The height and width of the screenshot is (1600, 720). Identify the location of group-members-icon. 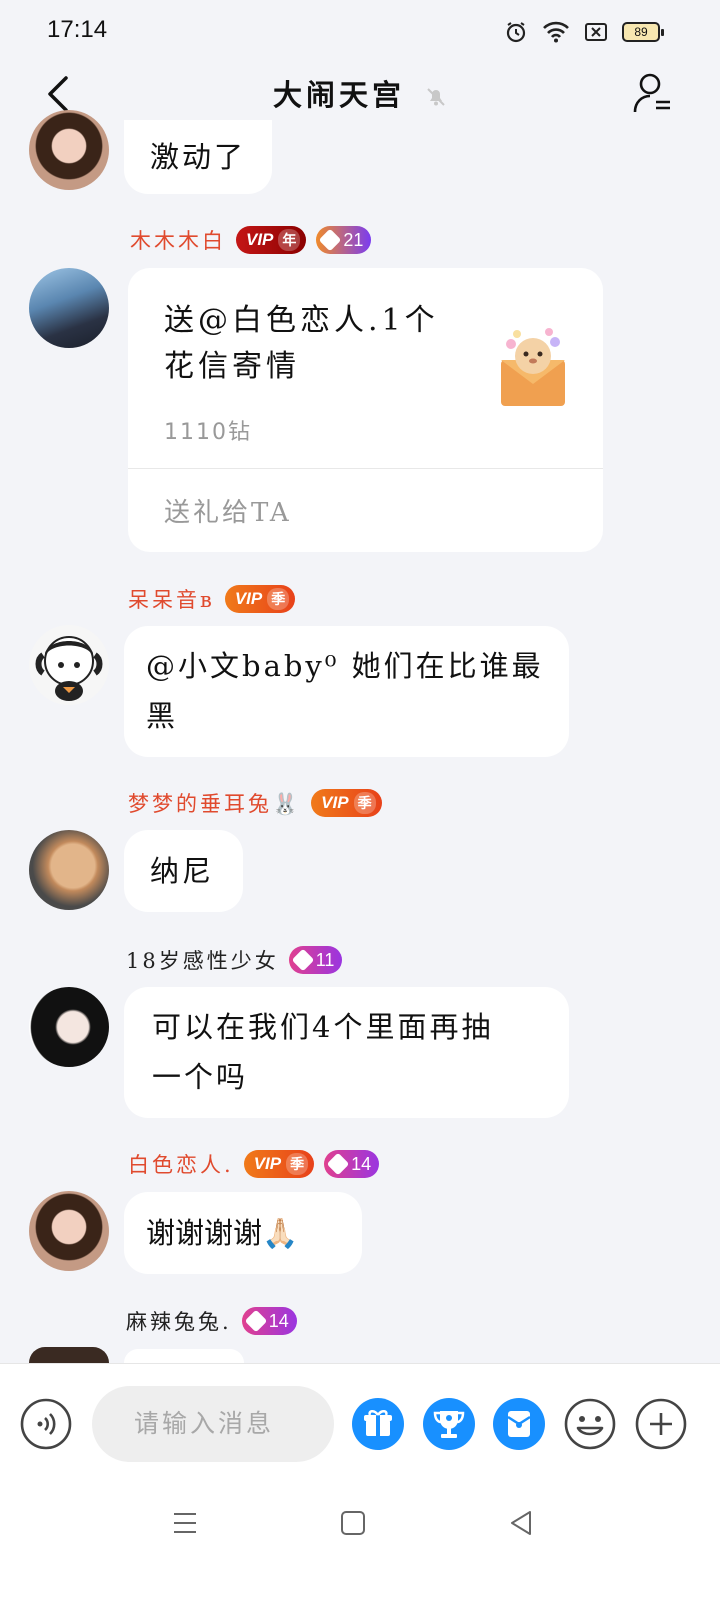
(653, 93).